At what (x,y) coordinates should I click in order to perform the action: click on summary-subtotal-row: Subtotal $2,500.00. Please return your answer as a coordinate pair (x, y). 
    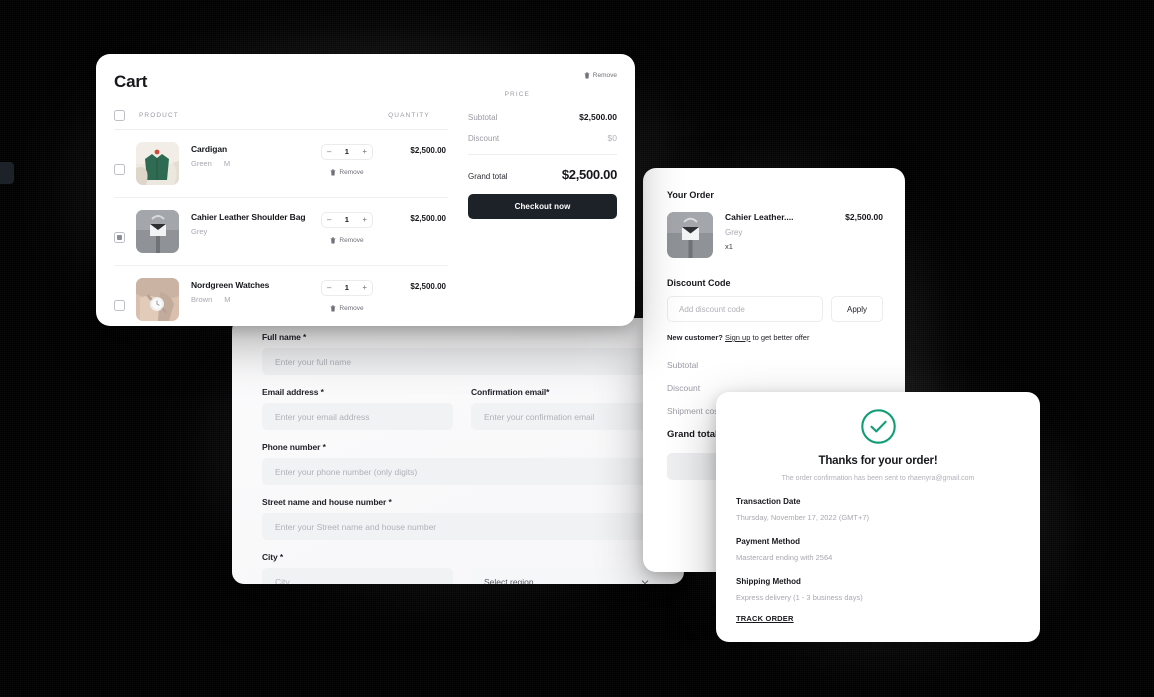
    Looking at the image, I should click on (542, 117).